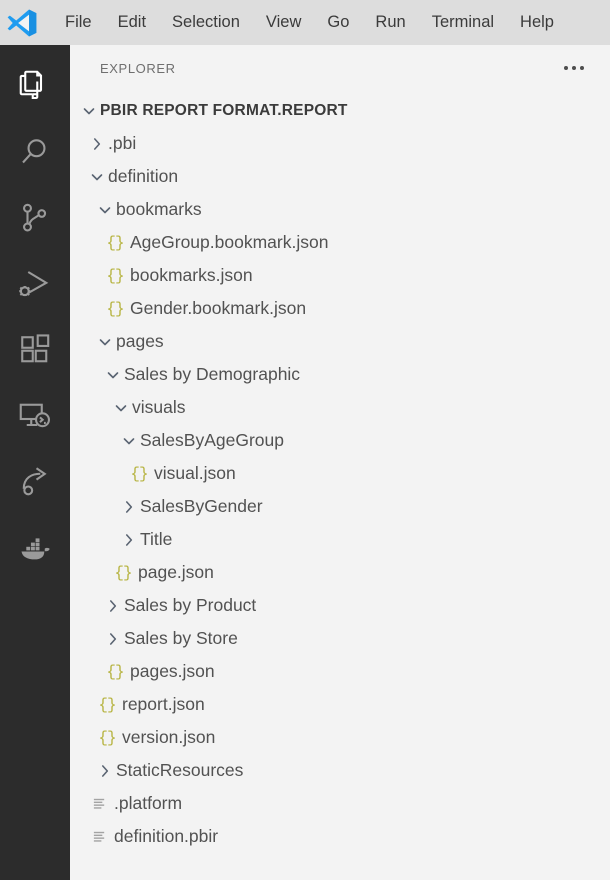 This screenshot has height=880, width=610. I want to click on tree-row: {} page.json, so click(340, 572).